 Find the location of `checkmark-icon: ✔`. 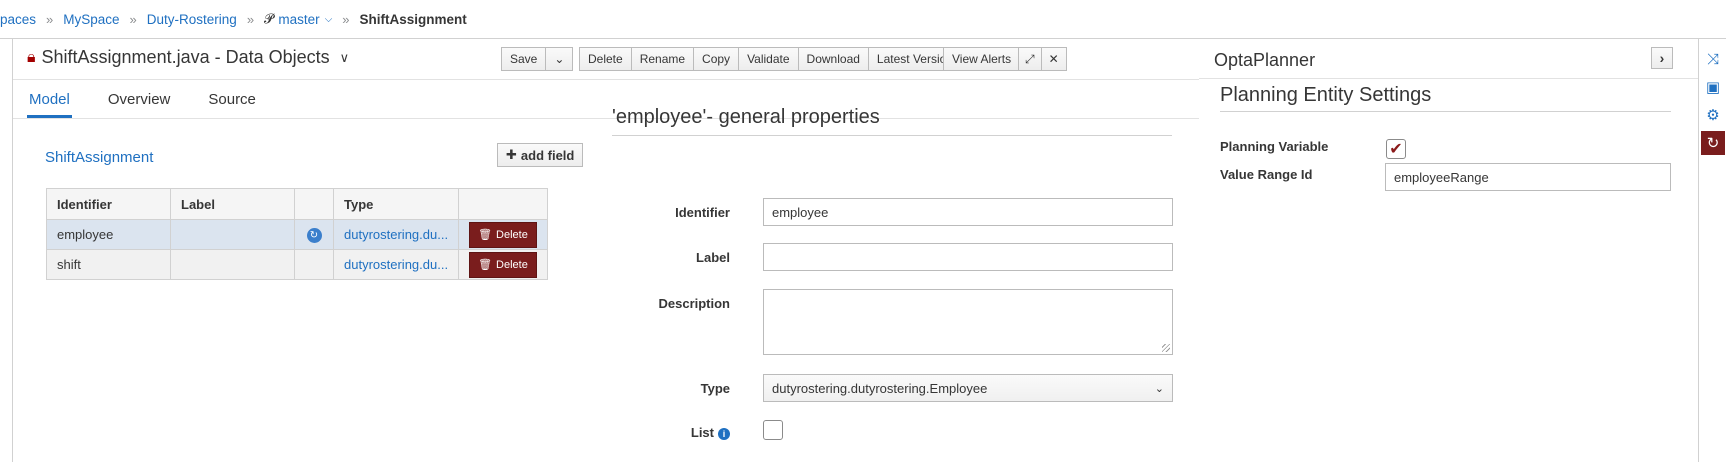

checkmark-icon: ✔ is located at coordinates (1396, 149).